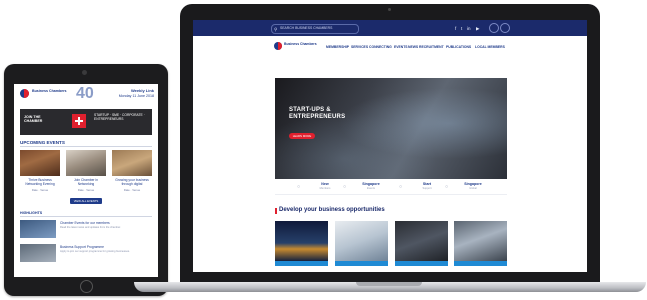 Image resolution: width=647 pixels, height=300 pixels. I want to click on user-icon, so click(494, 28).